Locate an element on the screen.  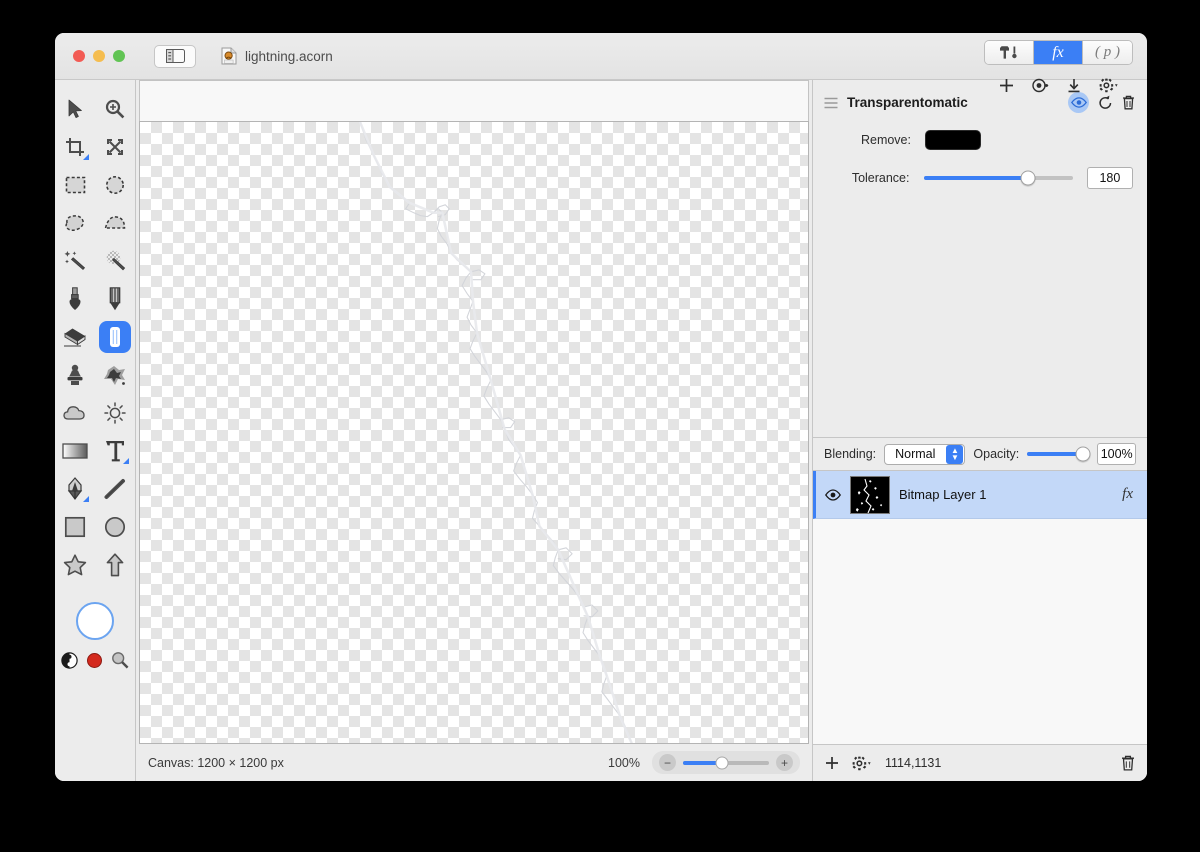
preview-eye-icon is located at coordinates (1040, 85).